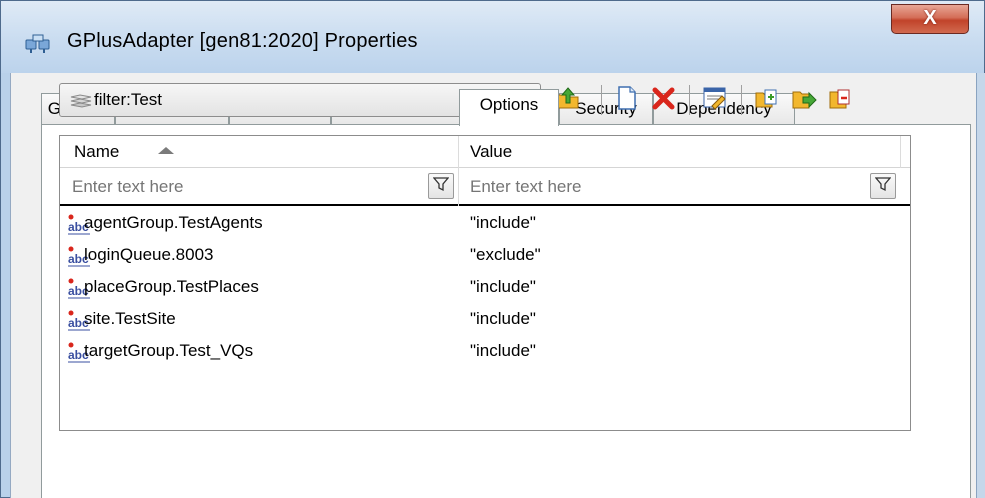 Image resolution: width=985 pixels, height=498 pixels. I want to click on table-row: abc site.TestSite "include", so click(485, 320).